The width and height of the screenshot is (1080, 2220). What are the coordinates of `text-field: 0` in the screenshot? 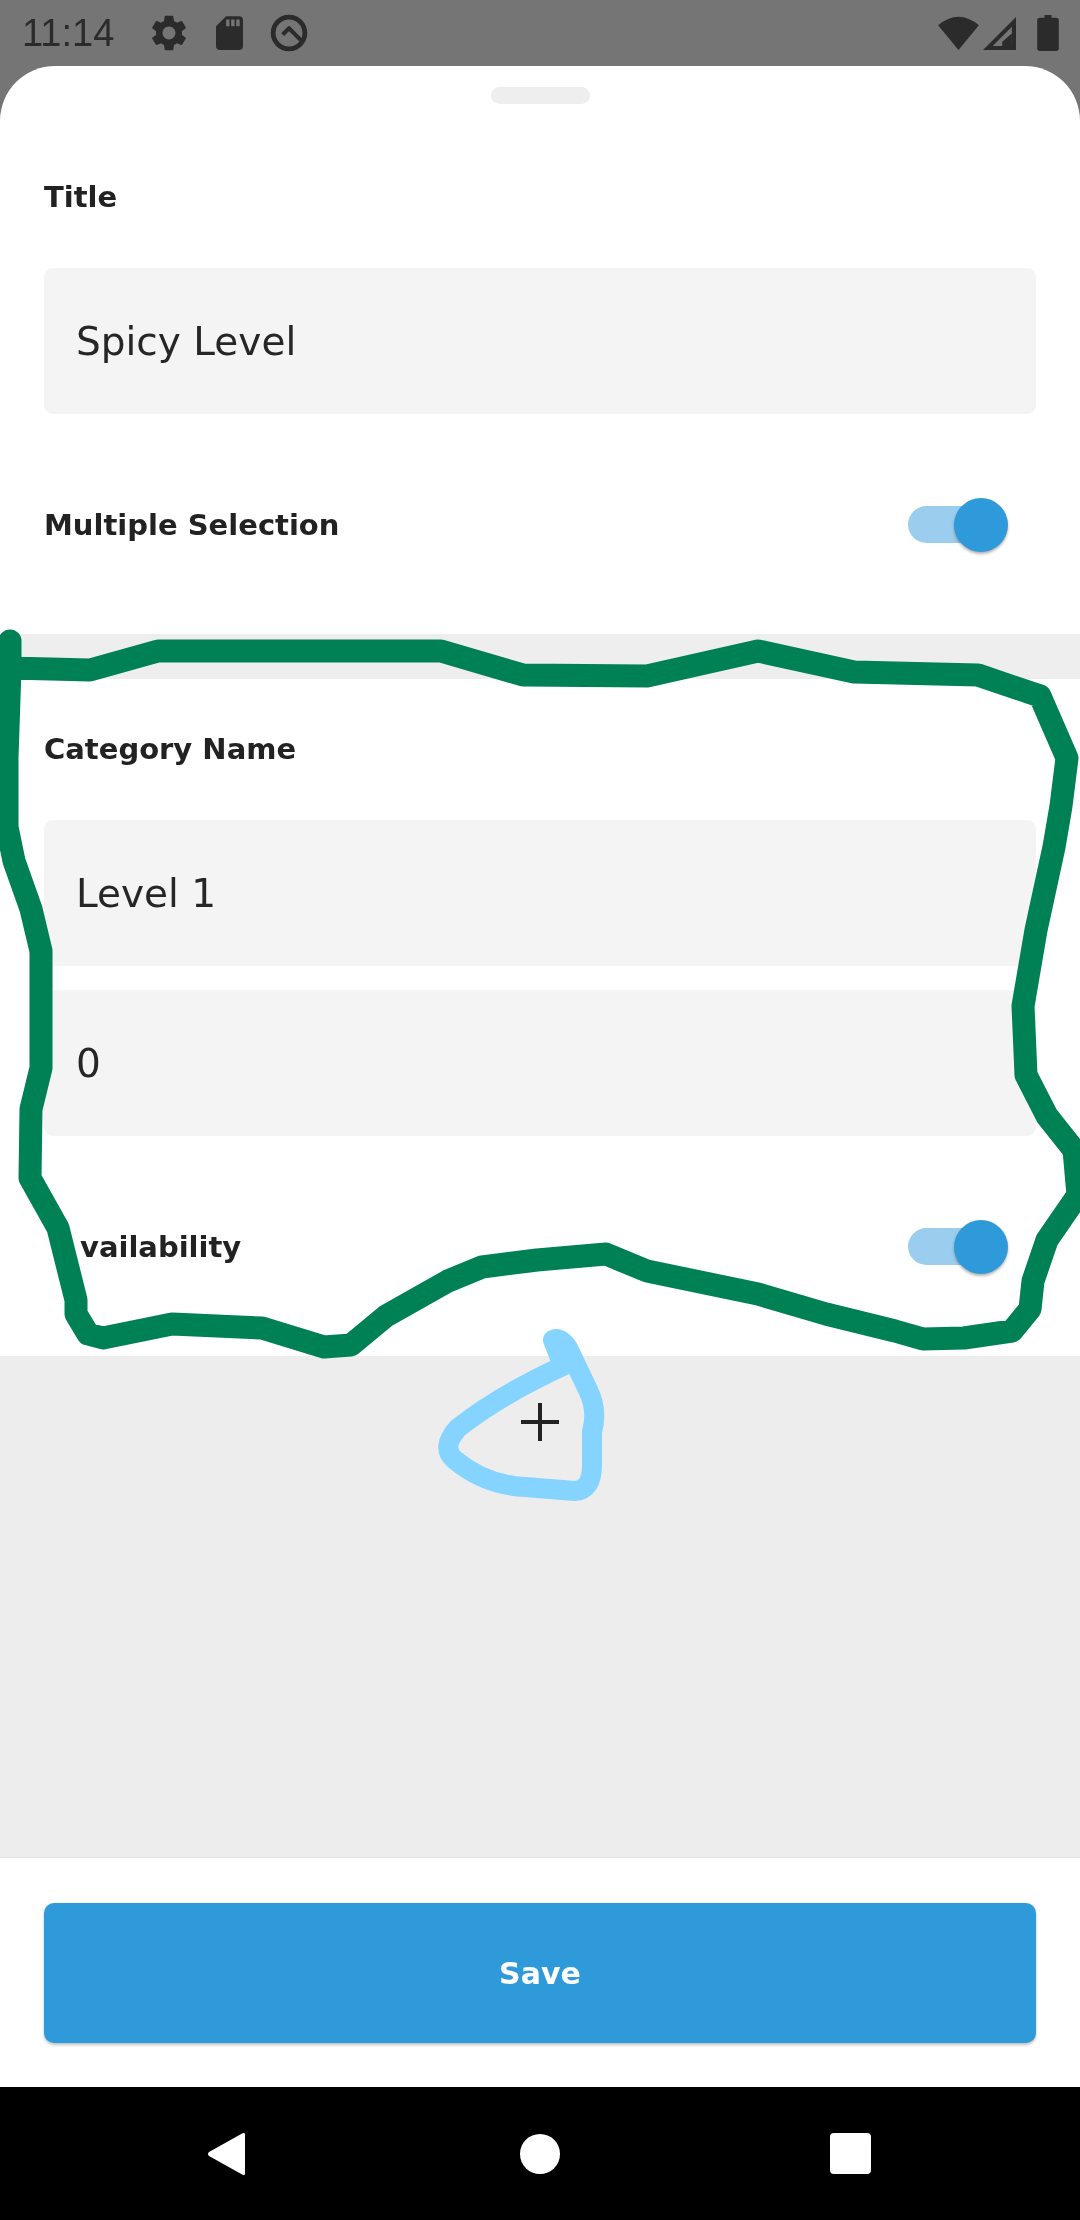 It's located at (540, 1063).